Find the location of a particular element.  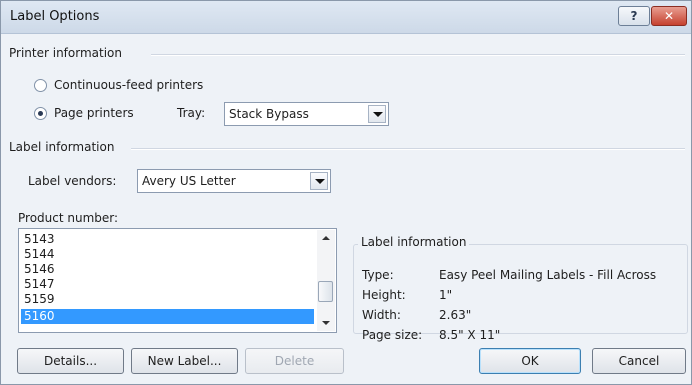

help-button: ? is located at coordinates (634, 16).